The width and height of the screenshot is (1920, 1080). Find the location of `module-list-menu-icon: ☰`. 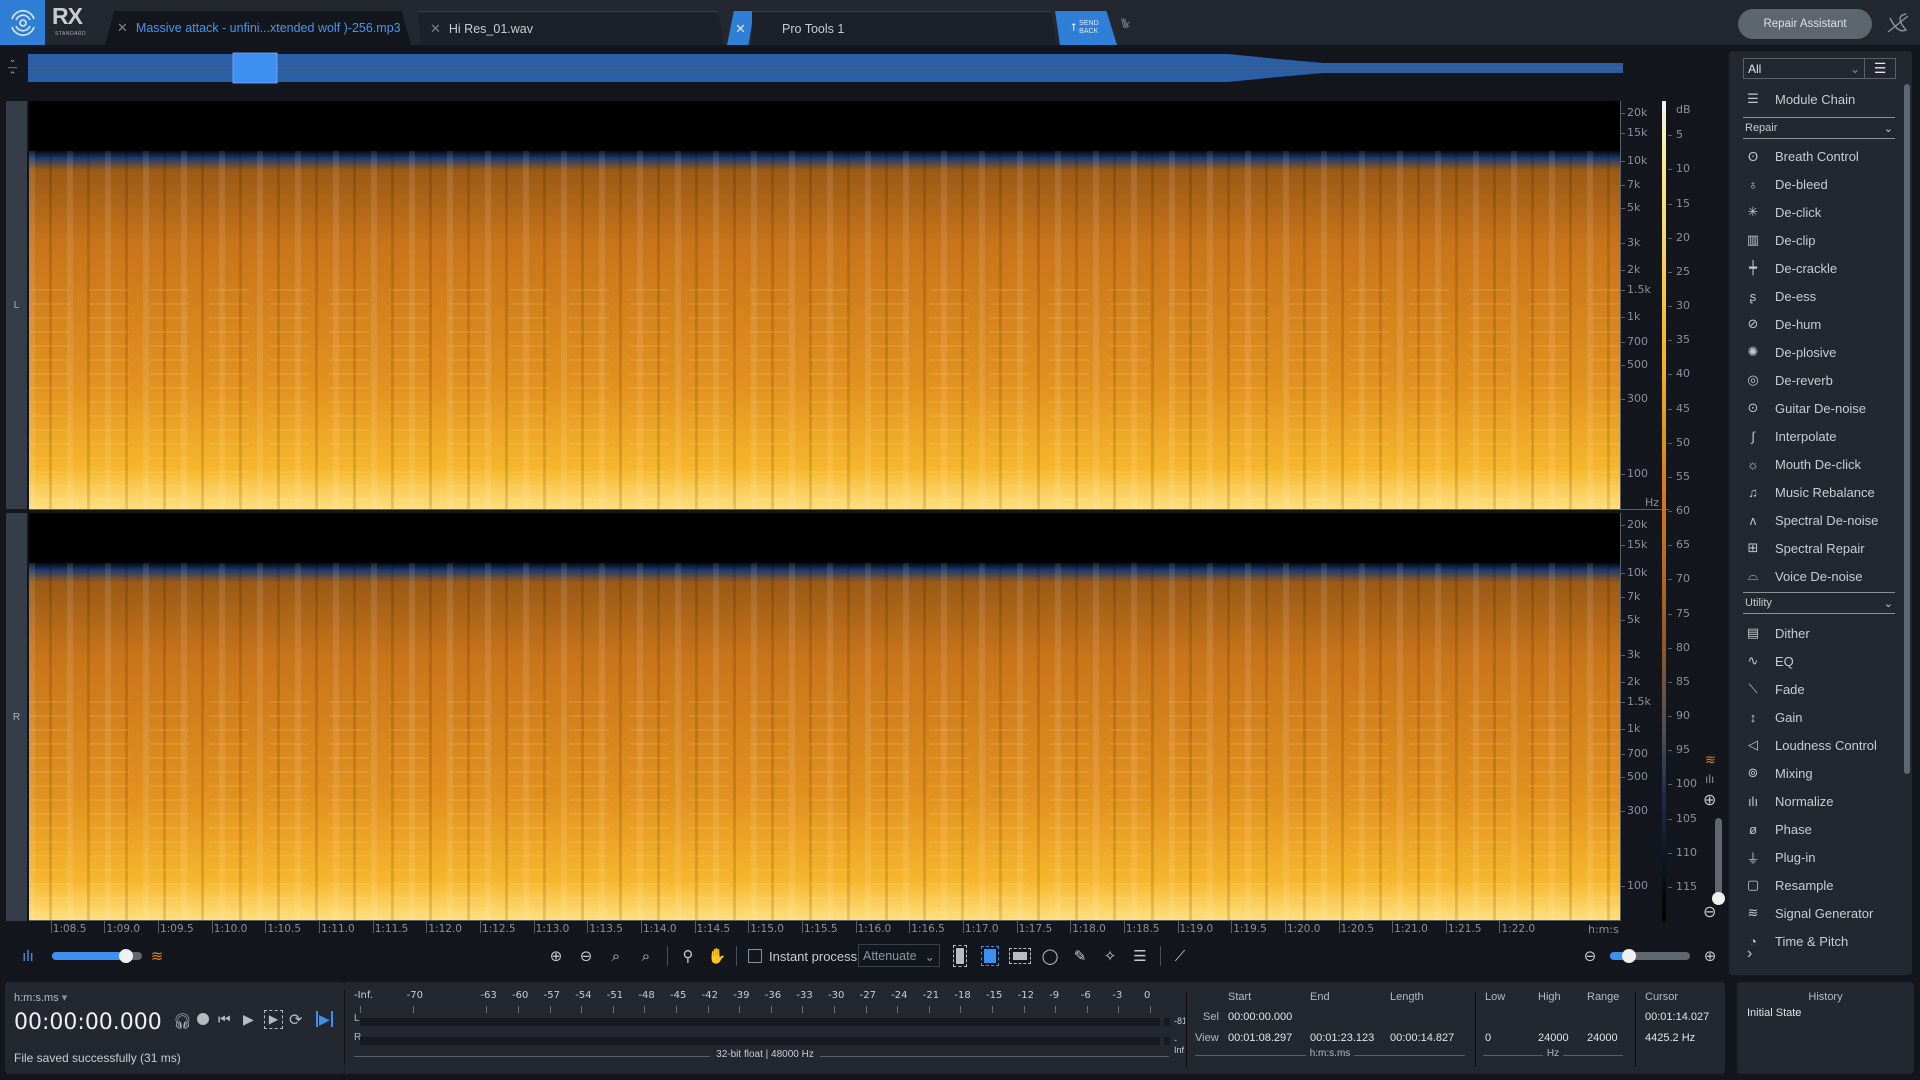

module-list-menu-icon: ☰ is located at coordinates (1880, 68).